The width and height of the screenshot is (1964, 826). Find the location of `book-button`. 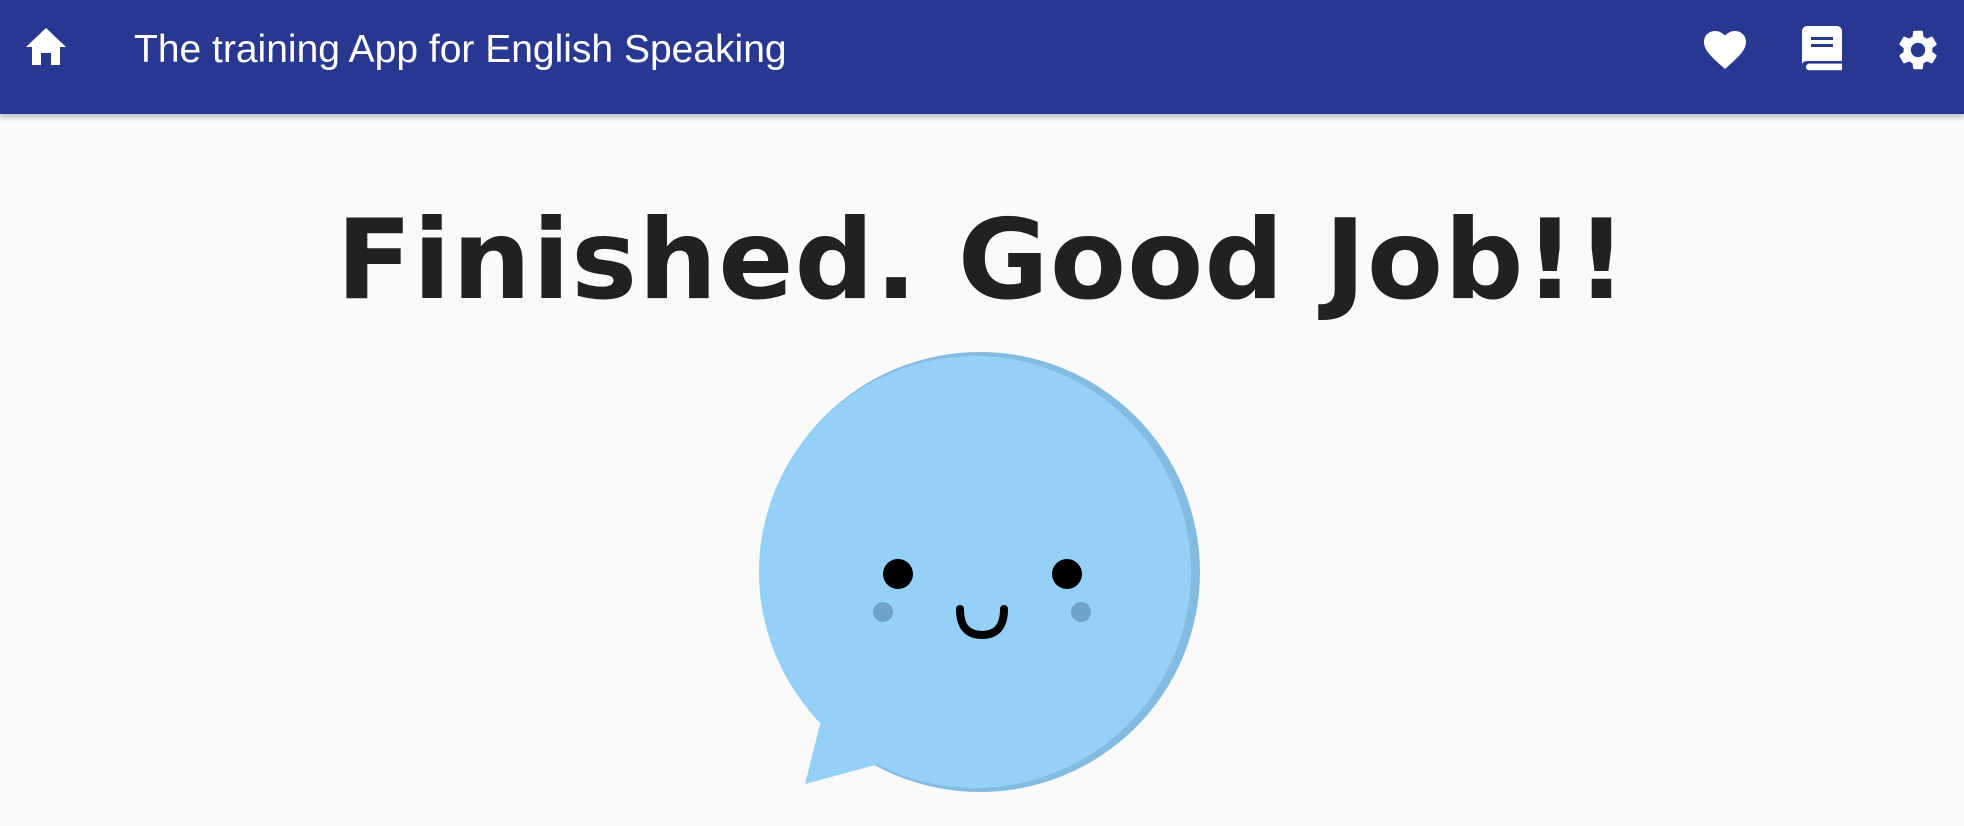

book-button is located at coordinates (1822, 50).